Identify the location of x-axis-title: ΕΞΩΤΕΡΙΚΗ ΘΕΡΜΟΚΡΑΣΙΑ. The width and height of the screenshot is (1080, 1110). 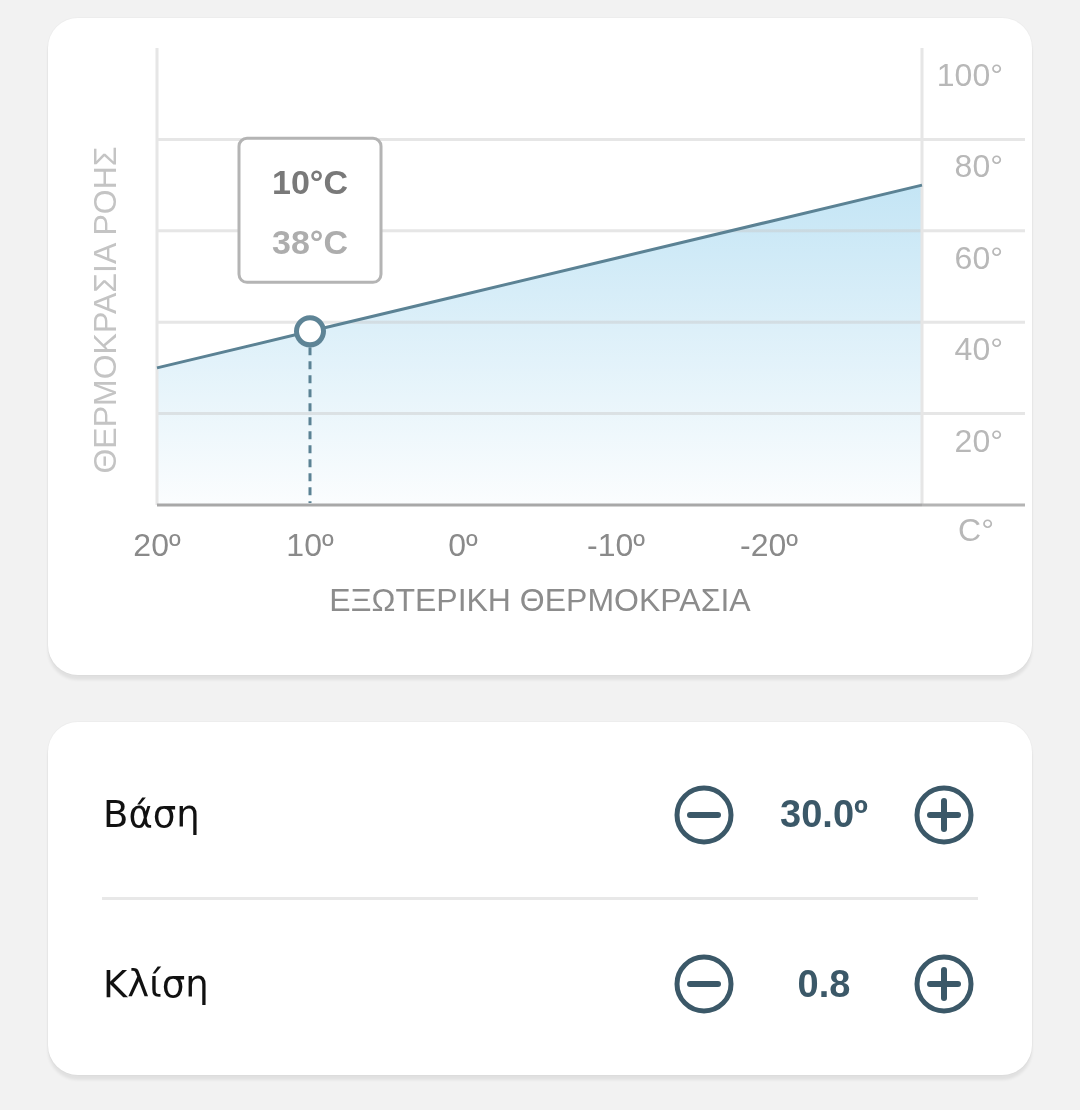
(540, 600).